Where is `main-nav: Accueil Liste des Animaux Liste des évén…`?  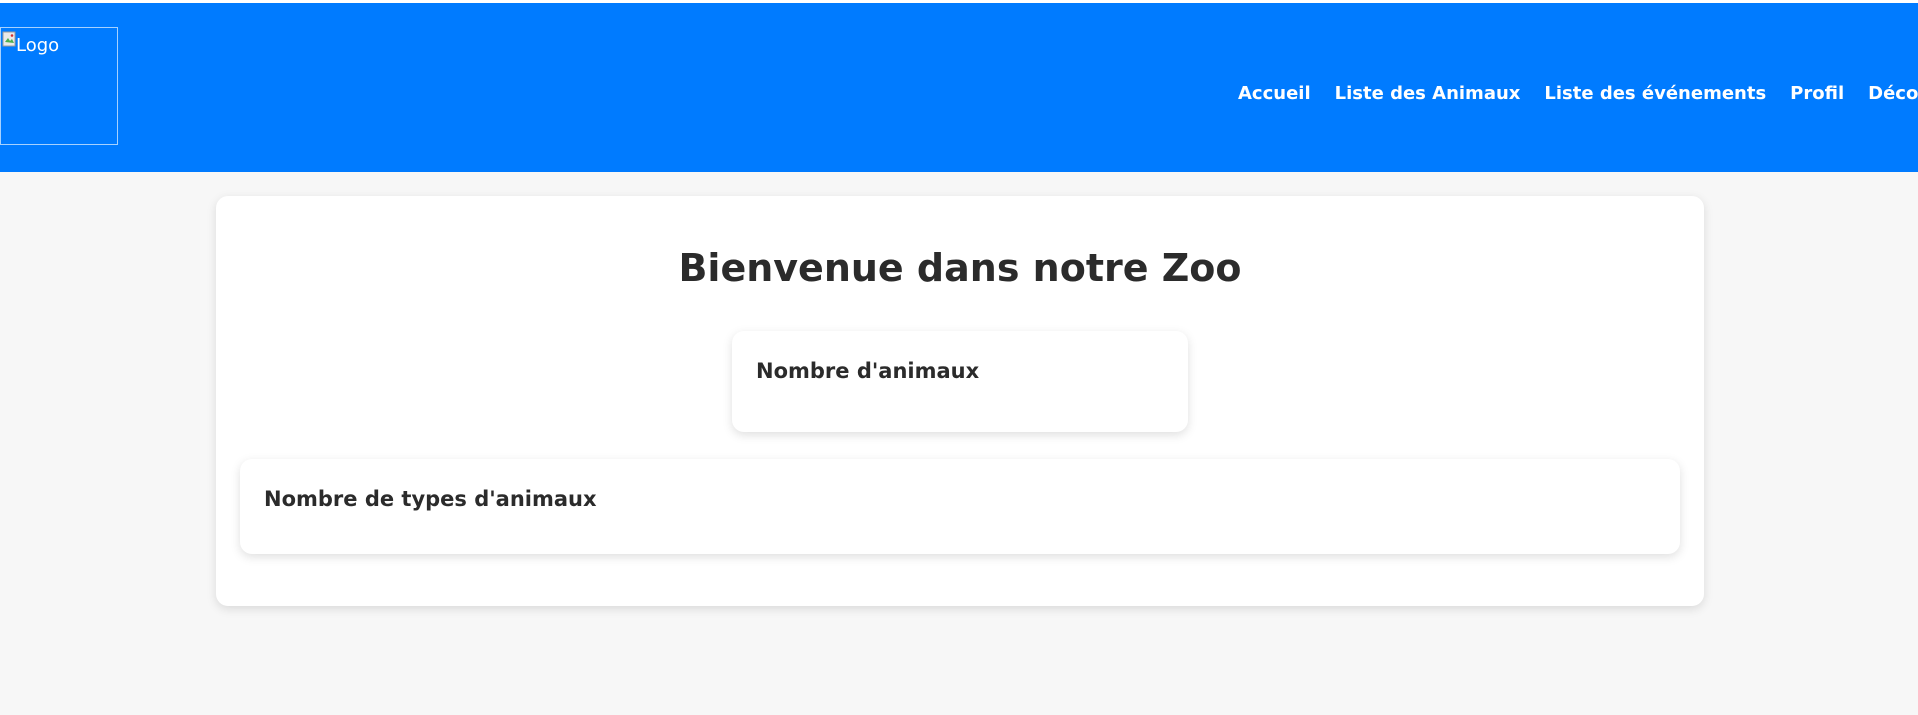
main-nav: Accueil Liste des Animaux Liste des évén… is located at coordinates (1578, 93).